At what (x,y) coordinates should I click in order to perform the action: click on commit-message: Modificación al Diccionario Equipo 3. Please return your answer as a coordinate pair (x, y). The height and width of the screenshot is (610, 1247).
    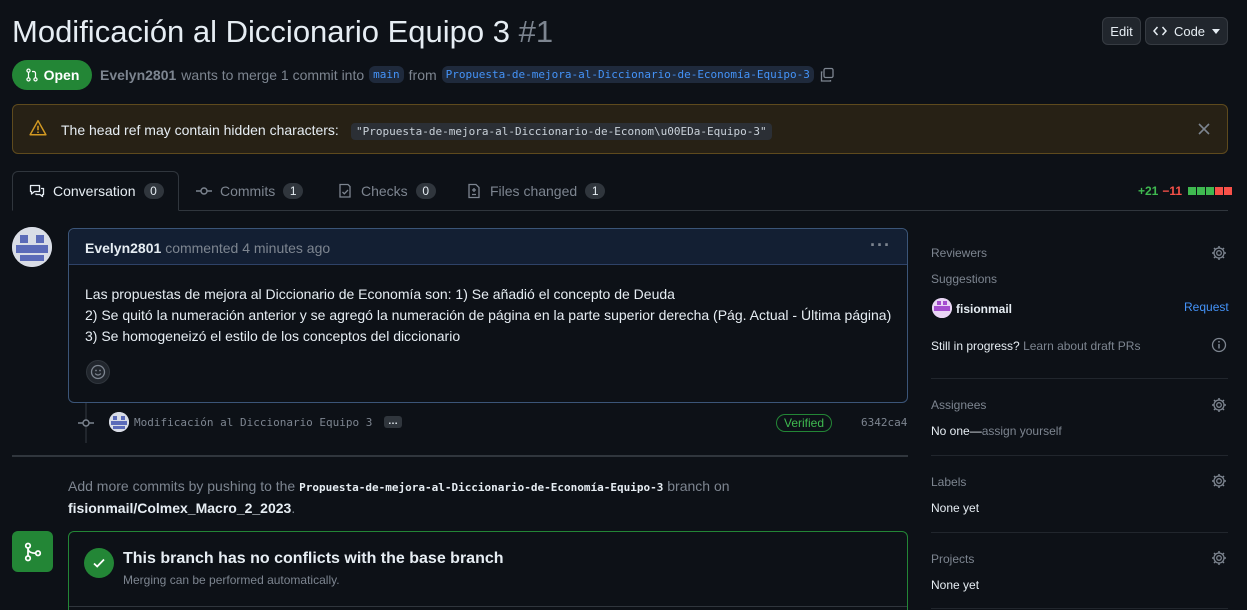
    Looking at the image, I should click on (253, 422).